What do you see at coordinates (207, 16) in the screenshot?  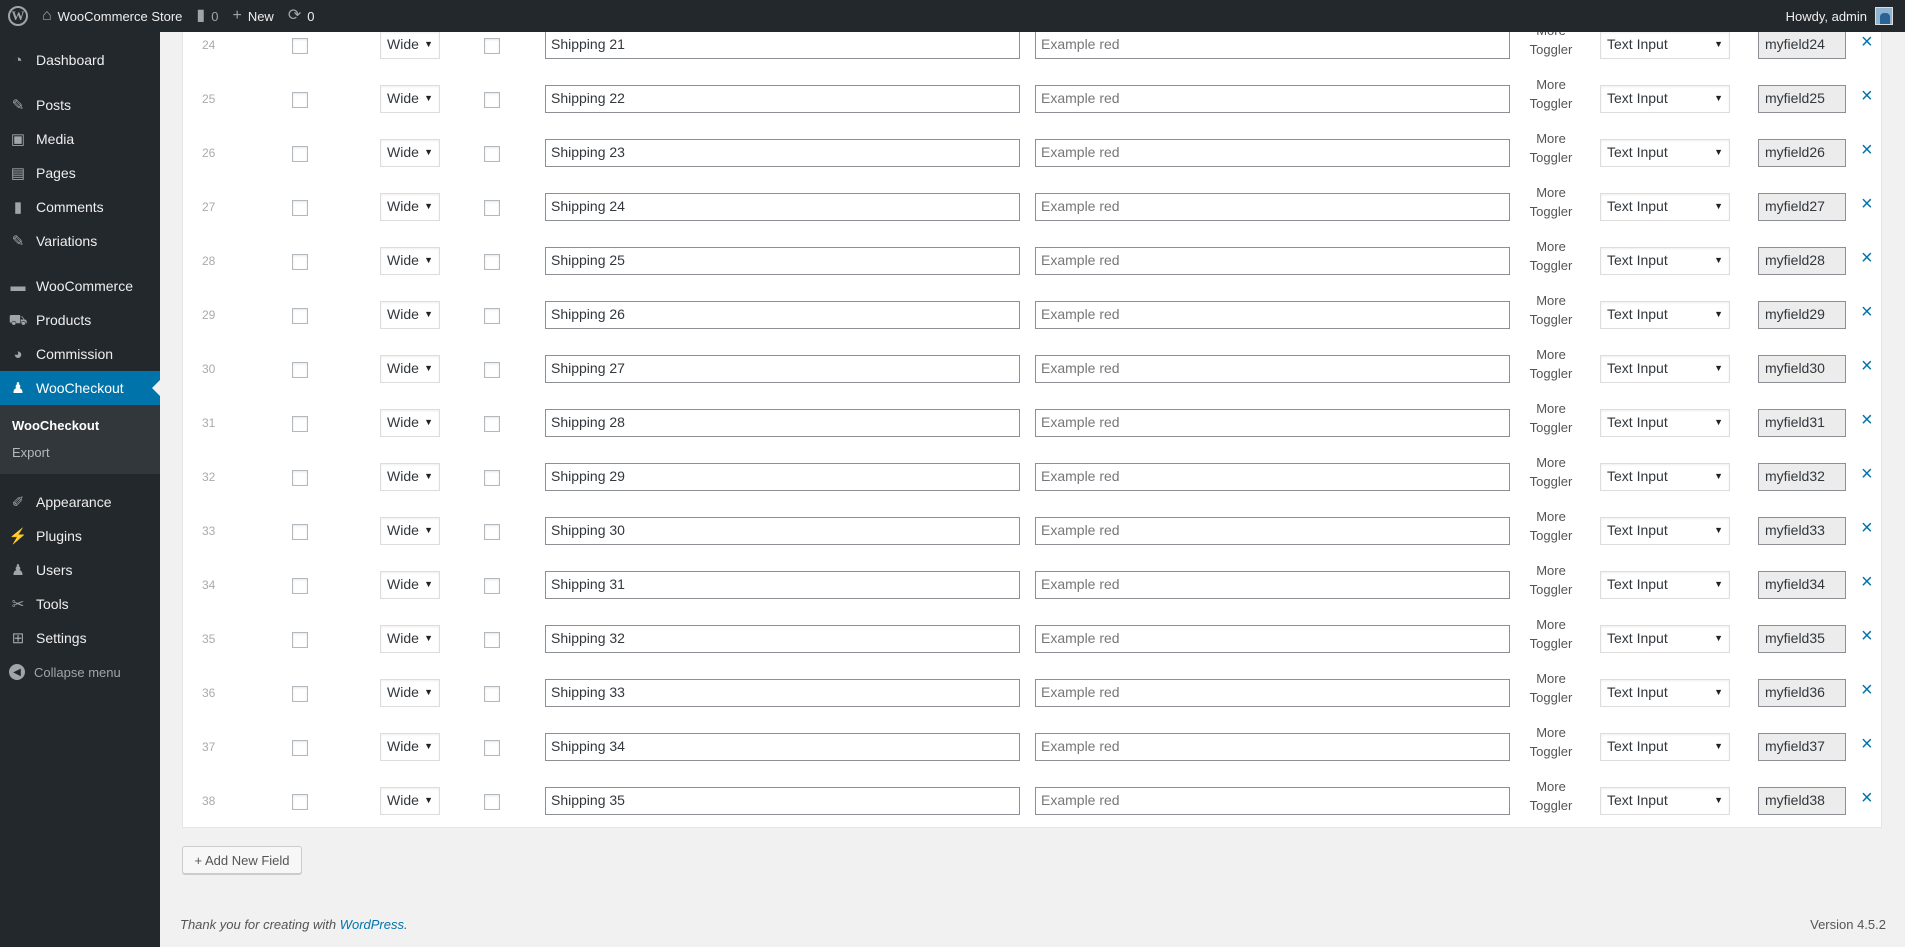 I see `comments-link: ▮ 0` at bounding box center [207, 16].